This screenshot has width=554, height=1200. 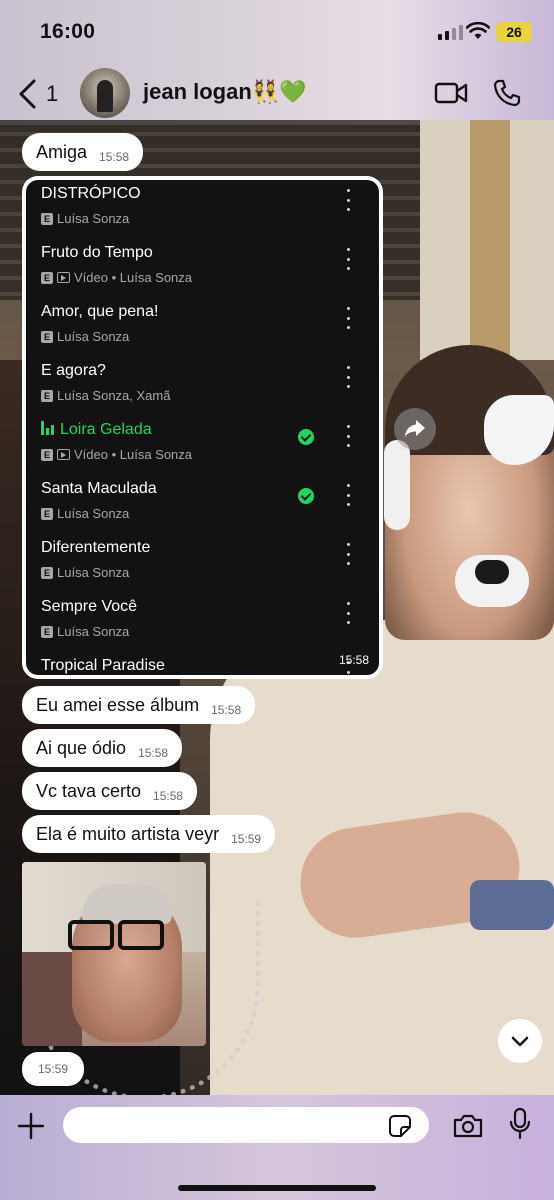 What do you see at coordinates (202, 332) in the screenshot?
I see `playlist-track-row: Amor, que pena! E Luísa Sonza` at bounding box center [202, 332].